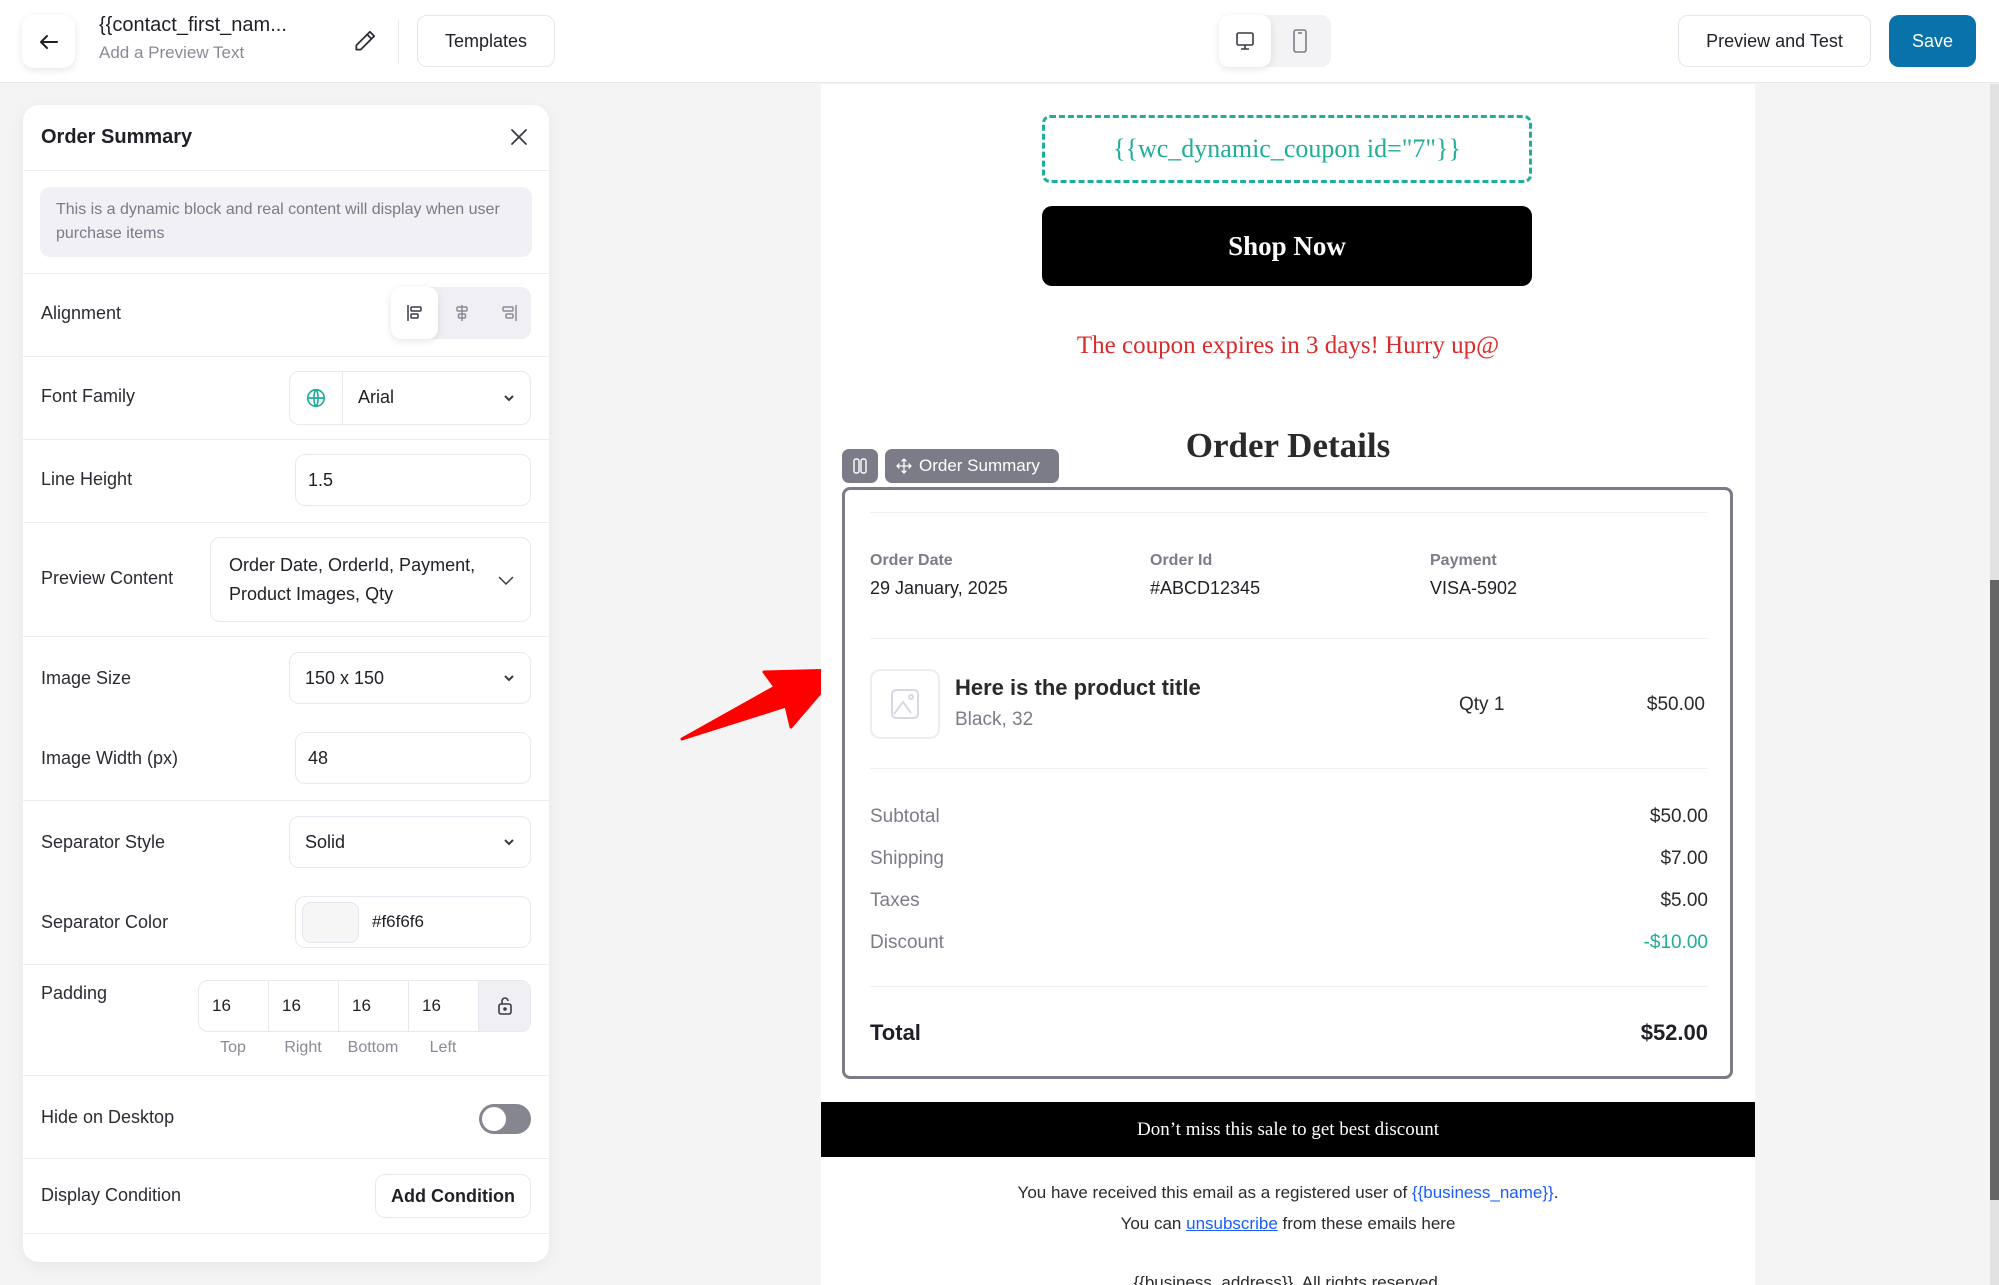 Image resolution: width=1999 pixels, height=1285 pixels. I want to click on hide-desktop-row: Hide on Desktop, so click(286, 1117).